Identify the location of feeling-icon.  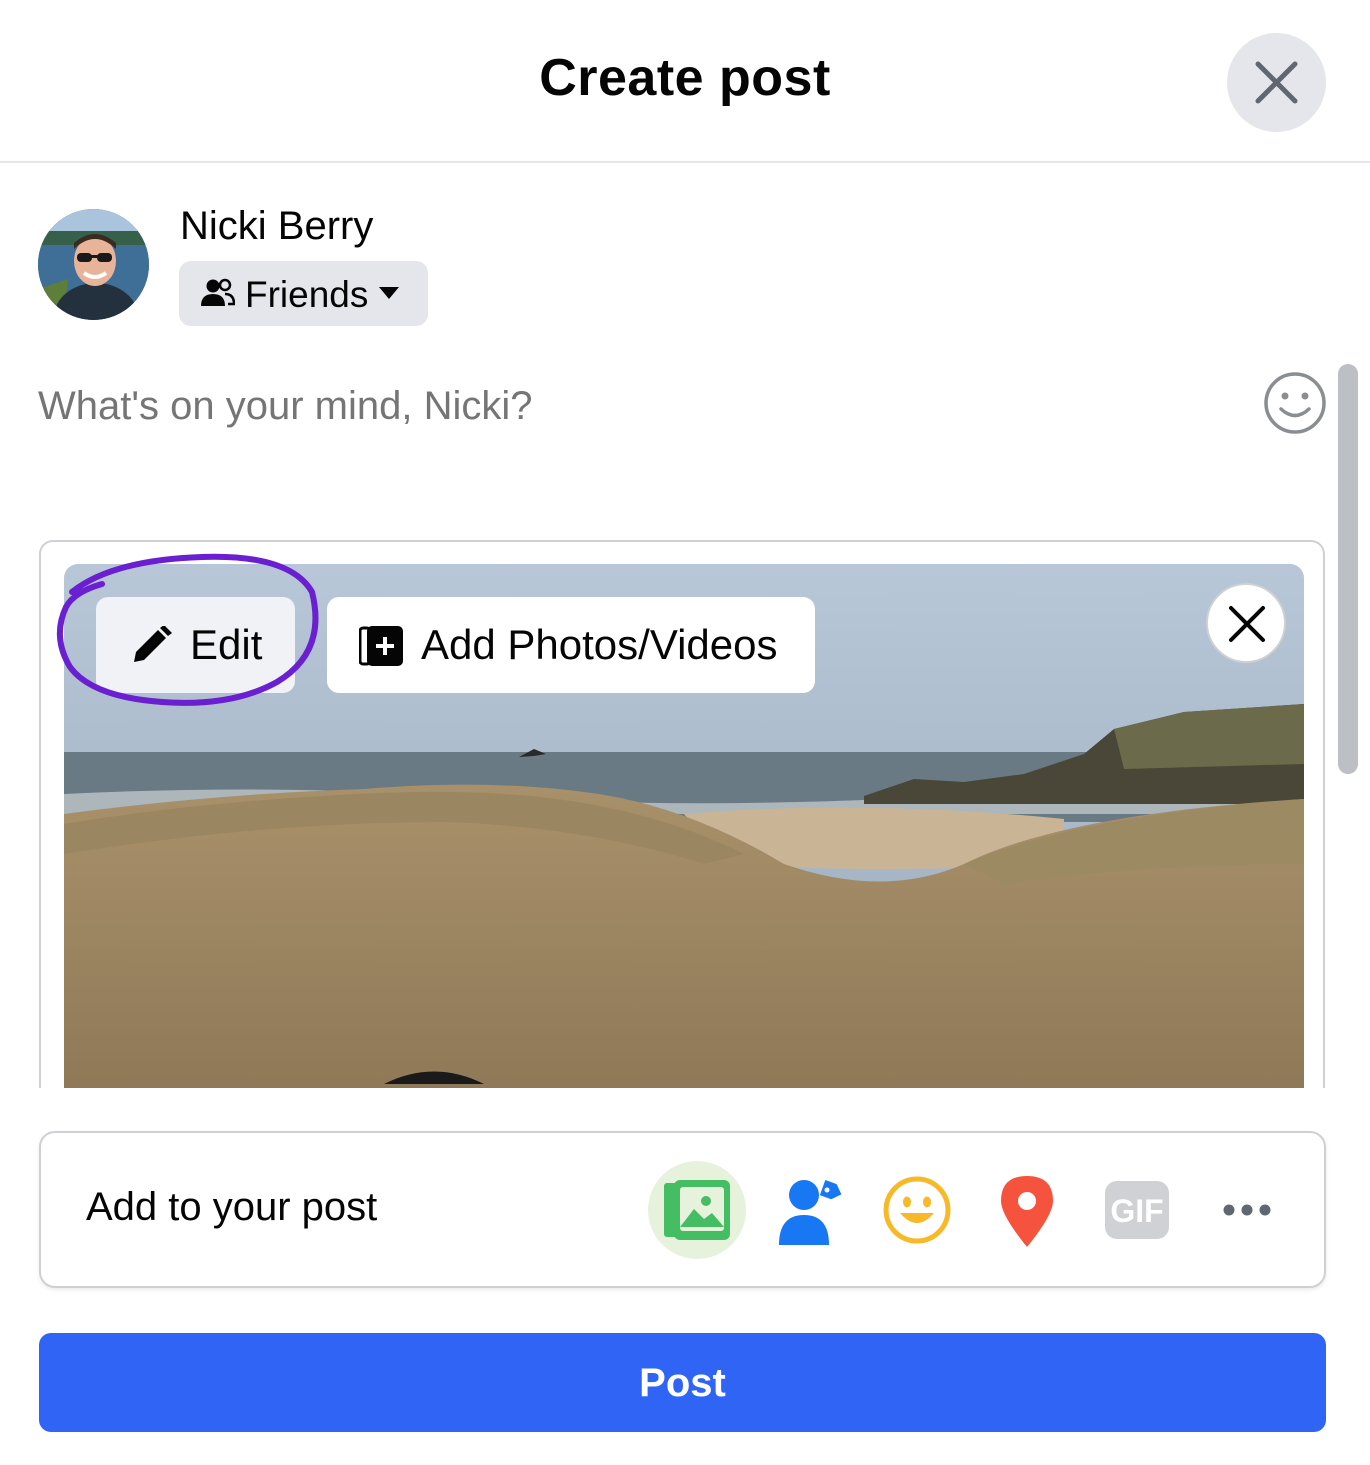
(917, 1210).